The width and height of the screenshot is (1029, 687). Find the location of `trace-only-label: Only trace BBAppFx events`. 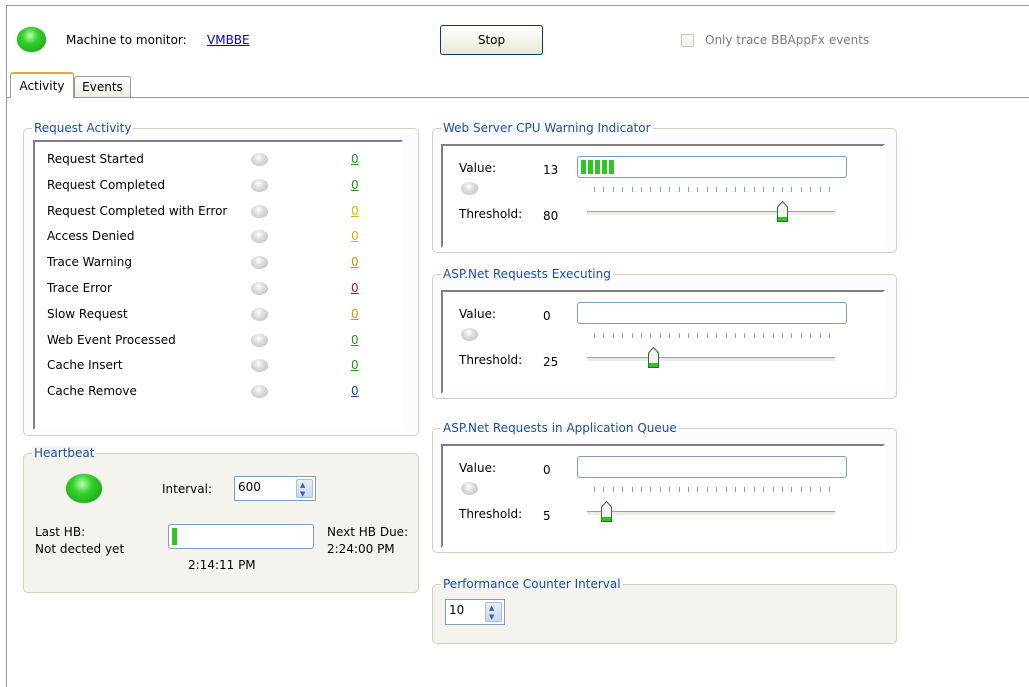

trace-only-label: Only trace BBAppFx events is located at coordinates (787, 40).